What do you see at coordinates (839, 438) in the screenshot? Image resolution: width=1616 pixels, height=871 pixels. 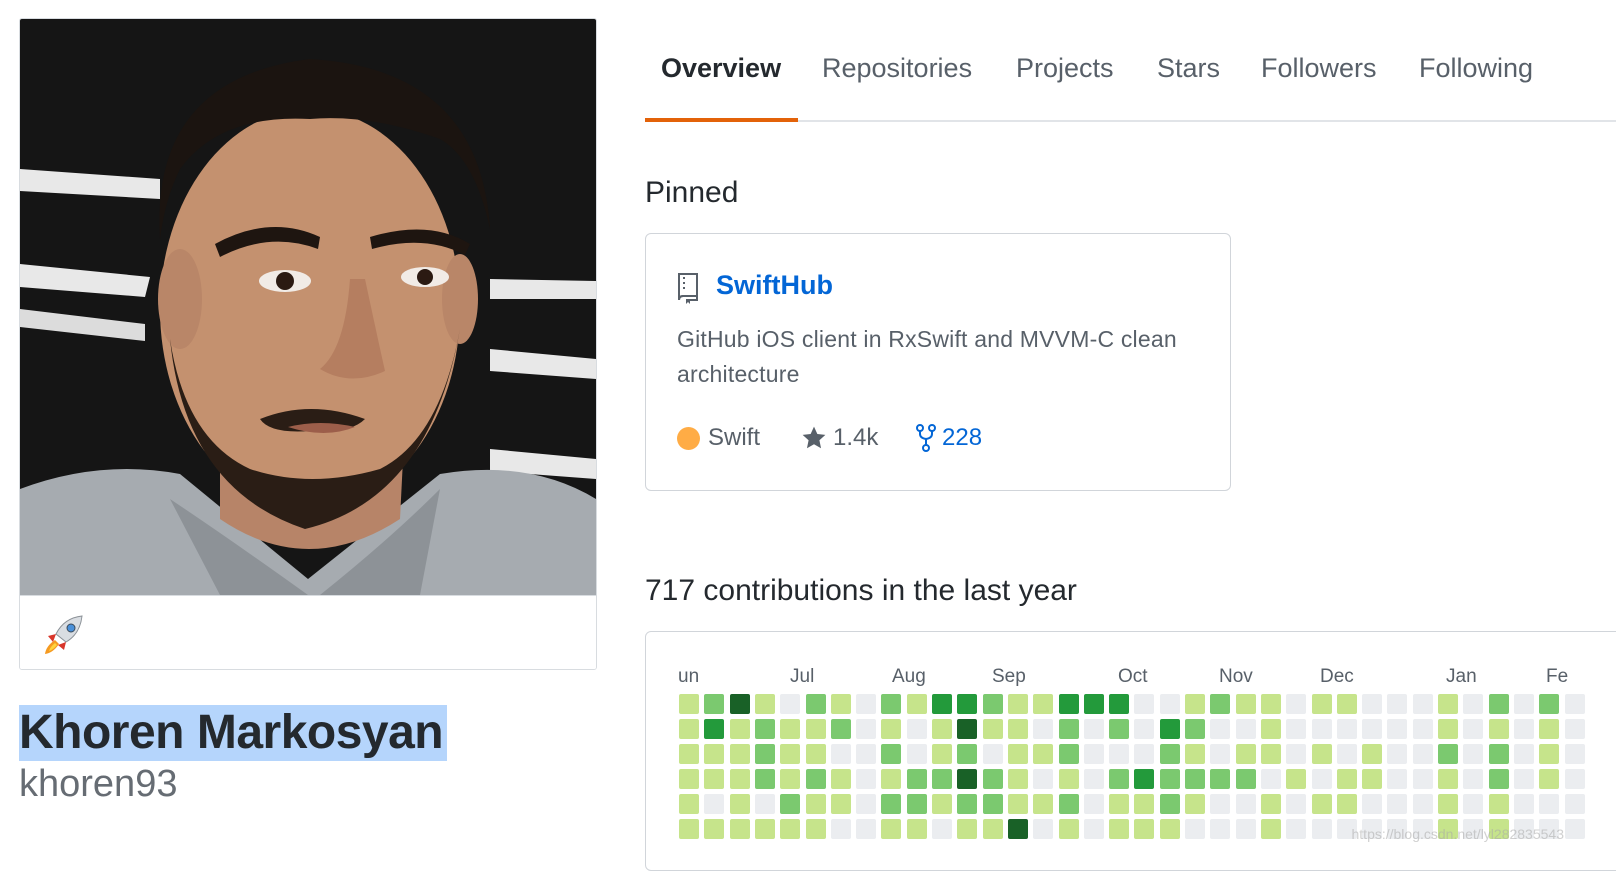 I see `repo-stars-link: 1.4k` at bounding box center [839, 438].